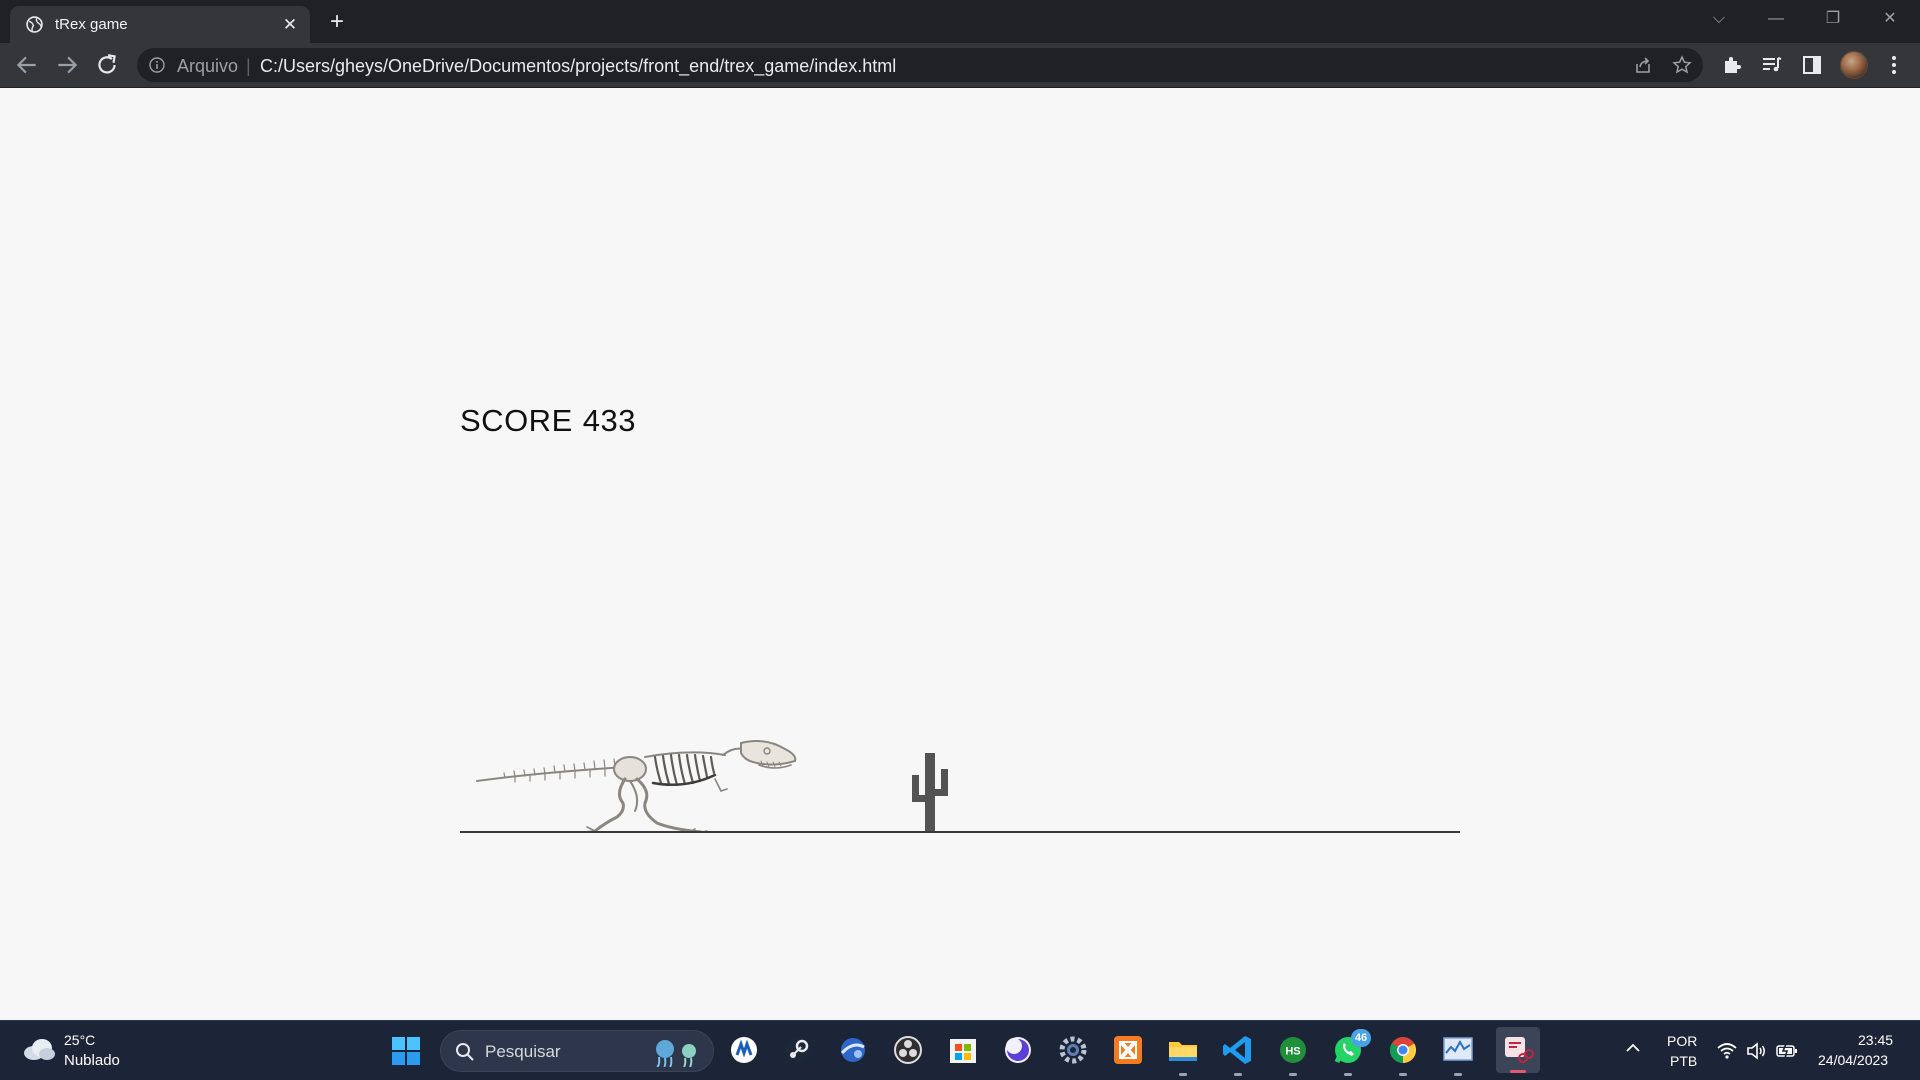 The image size is (1920, 1080). Describe the element at coordinates (1772, 65) in the screenshot. I see `media-queue-icon` at that location.